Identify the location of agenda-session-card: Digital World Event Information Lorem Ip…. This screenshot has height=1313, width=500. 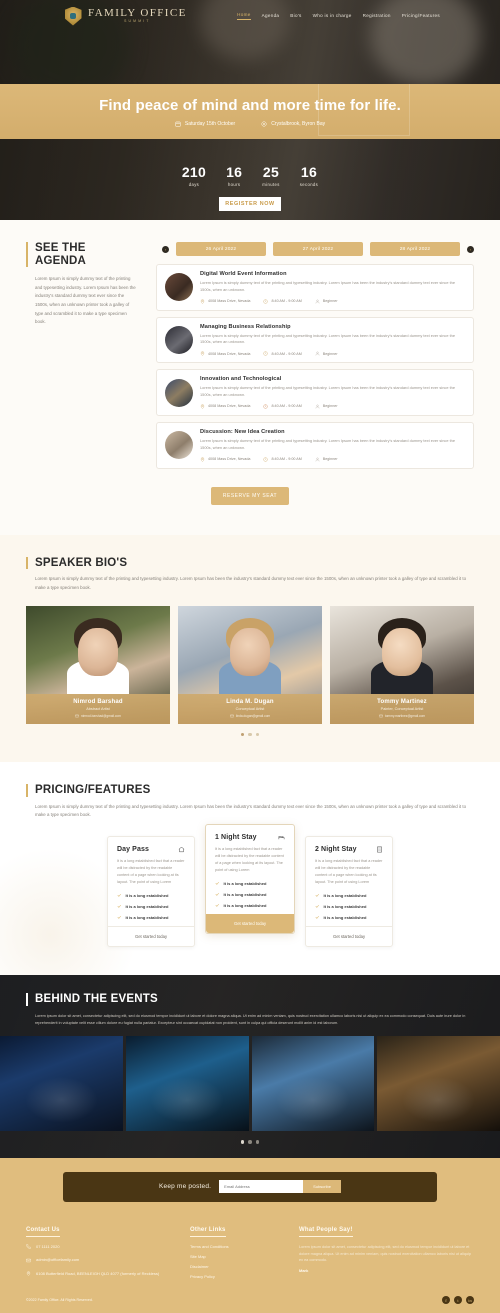
(315, 287).